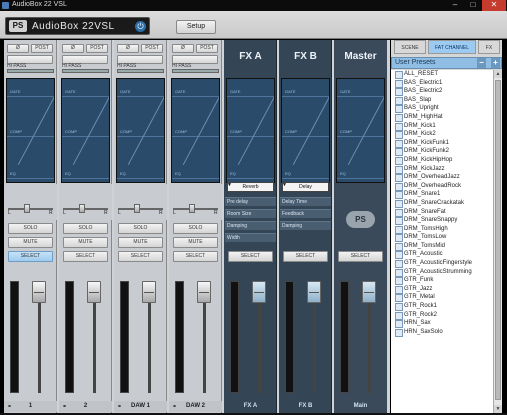 This screenshot has width=507, height=415. What do you see at coordinates (305, 187) in the screenshot?
I see `fx-type-dropdown: Delay` at bounding box center [305, 187].